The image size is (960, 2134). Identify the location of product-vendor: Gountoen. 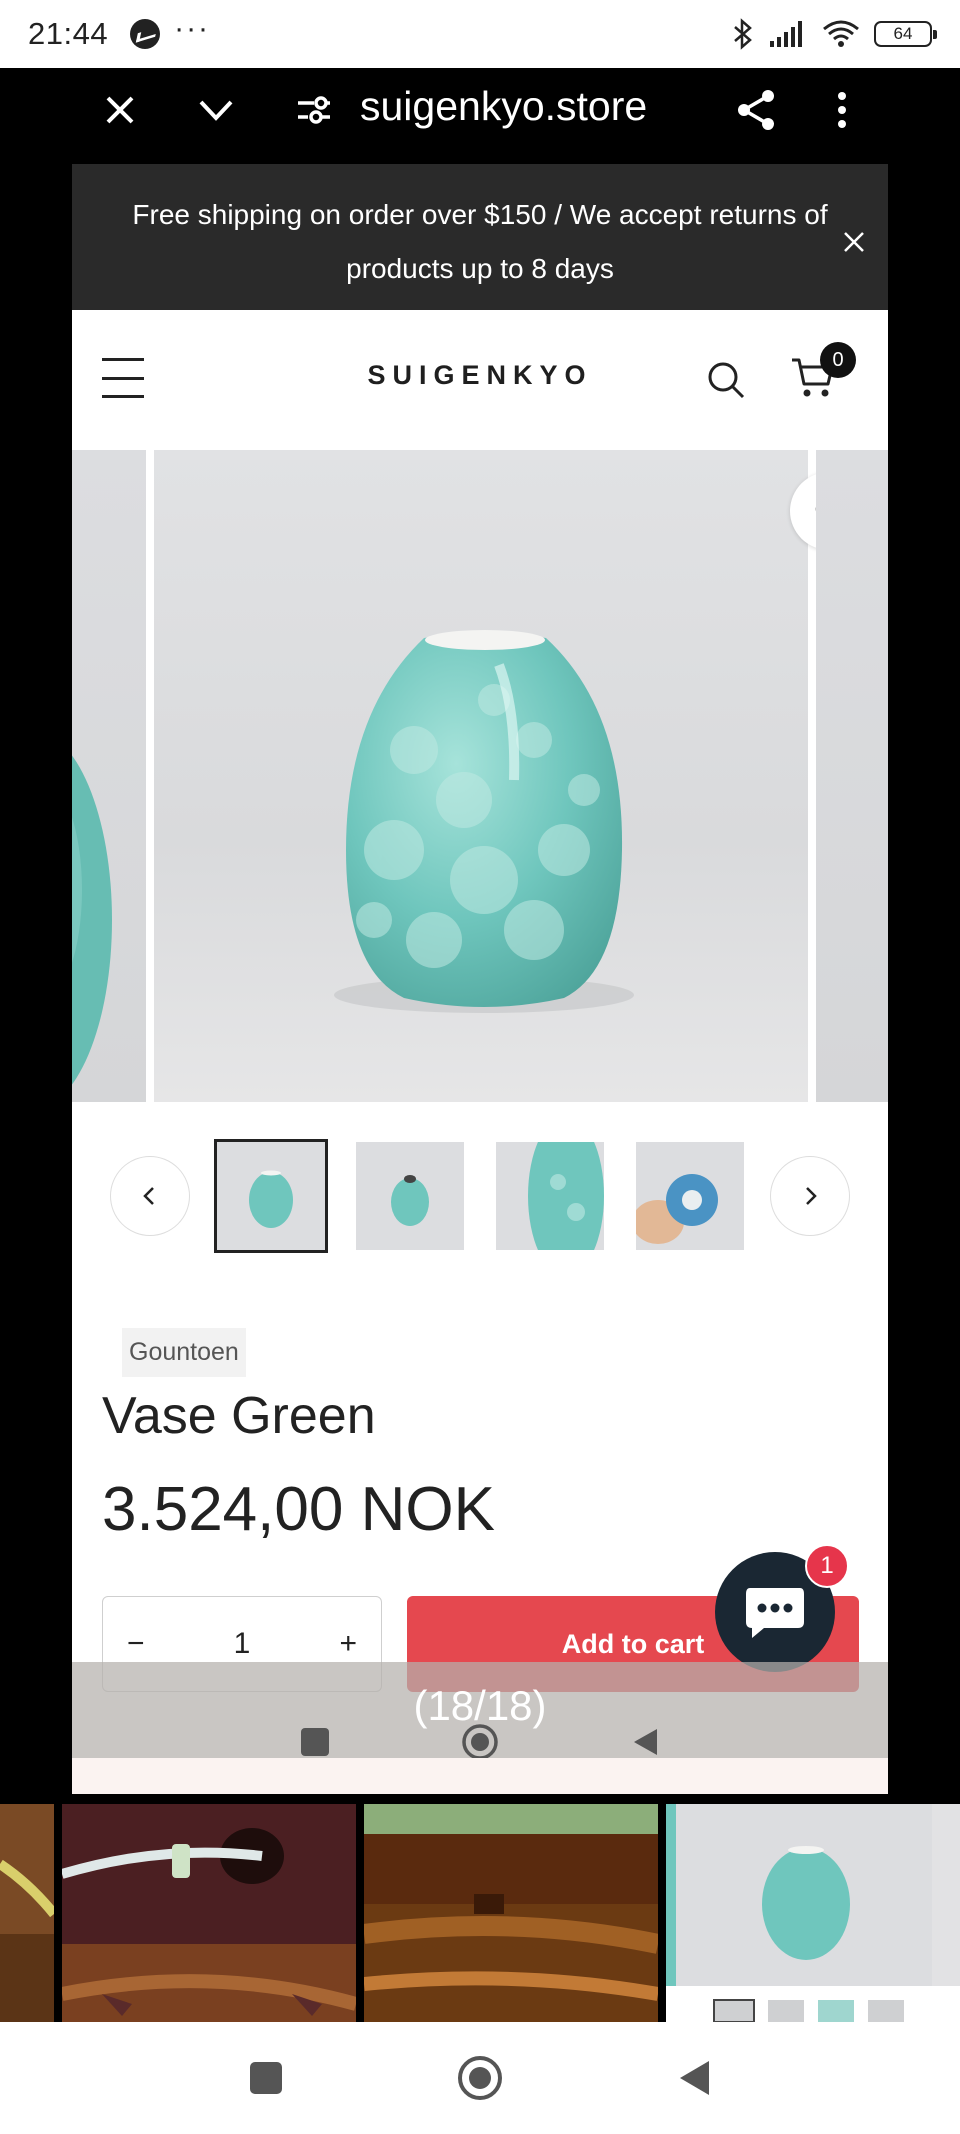
(184, 1352).